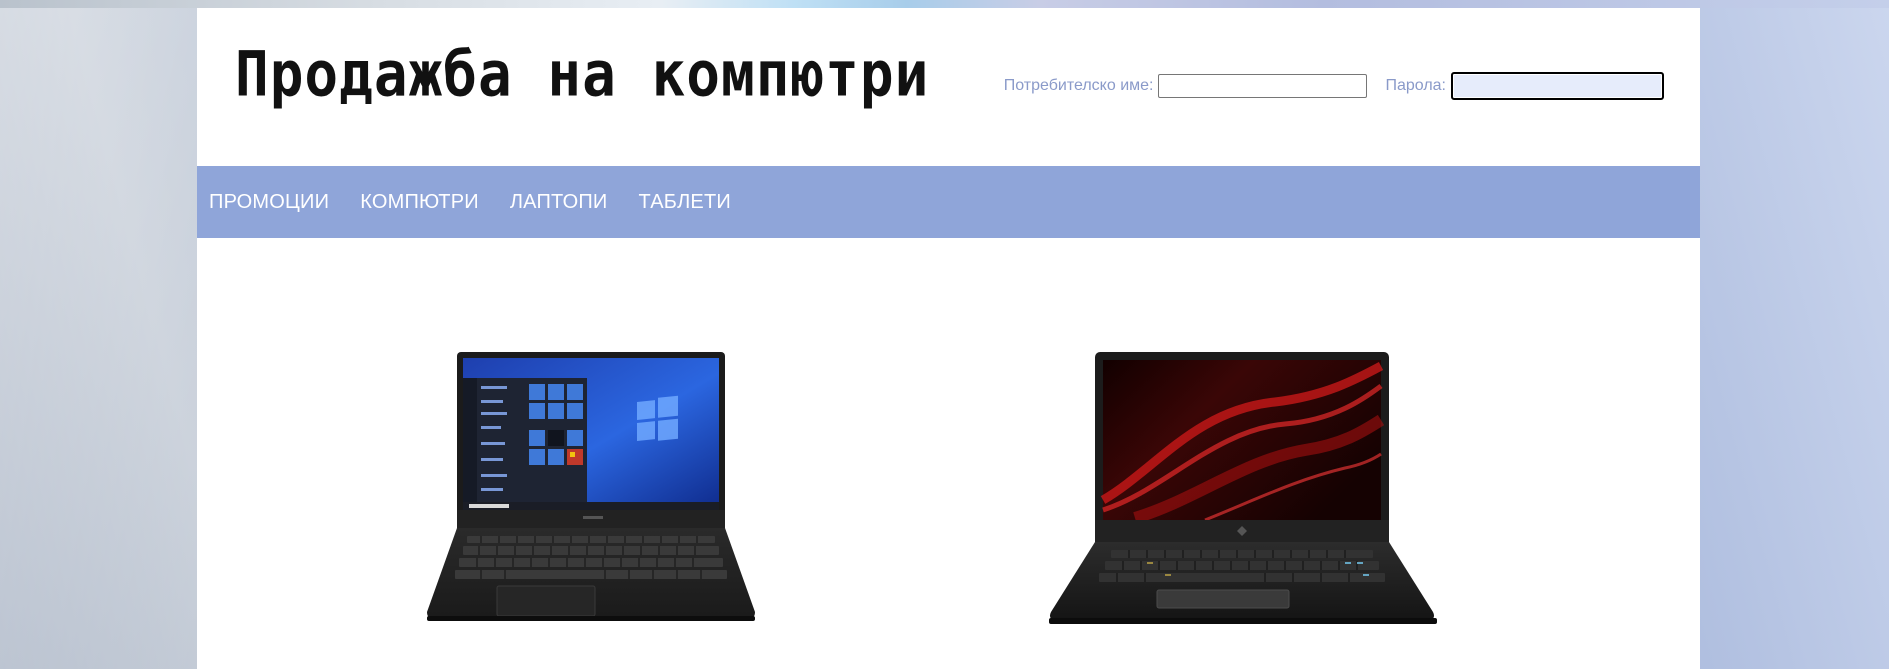 The width and height of the screenshot is (1889, 669). Describe the element at coordinates (1078, 85) in the screenshot. I see `username-label: Потребителско име:` at that location.